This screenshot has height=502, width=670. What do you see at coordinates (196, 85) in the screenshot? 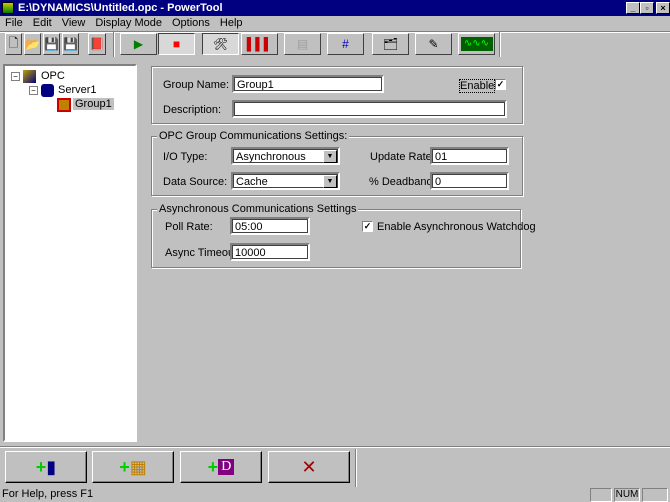
I see `group-name-label: Group Name:` at bounding box center [196, 85].